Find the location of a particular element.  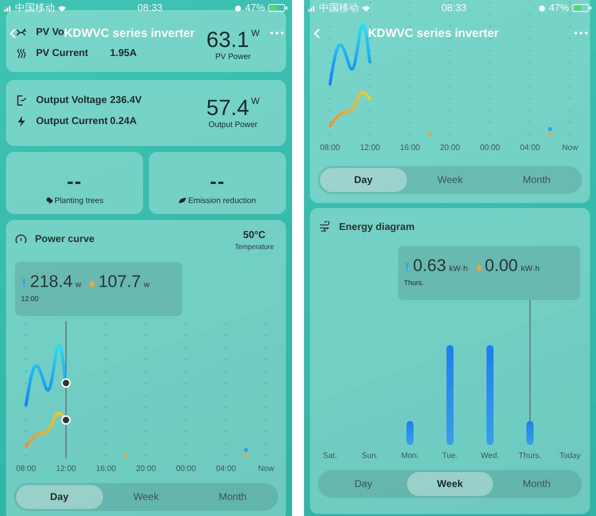

metric-value: 1.95A is located at coordinates (123, 53).